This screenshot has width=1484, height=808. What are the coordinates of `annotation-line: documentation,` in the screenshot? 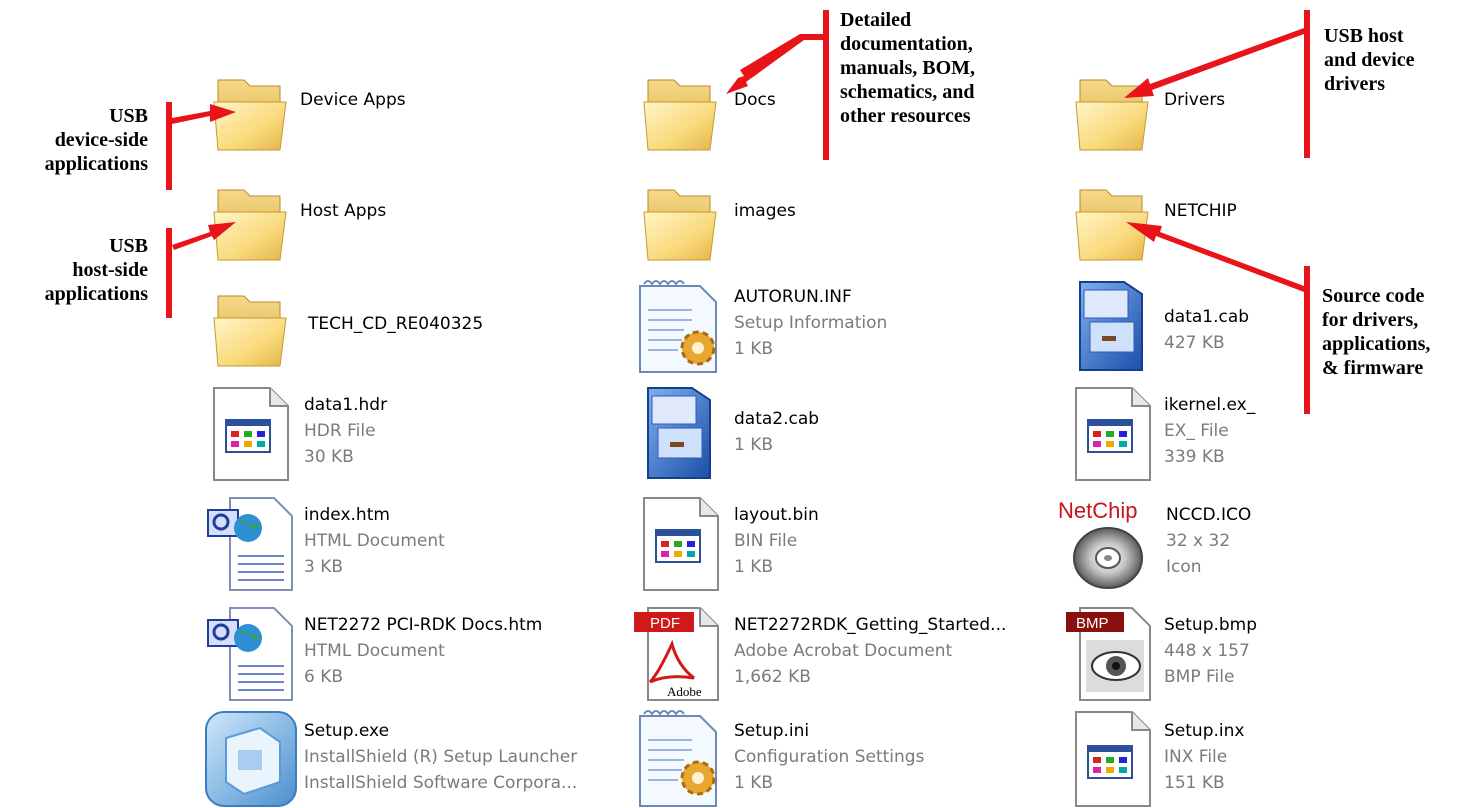 It's located at (906, 44).